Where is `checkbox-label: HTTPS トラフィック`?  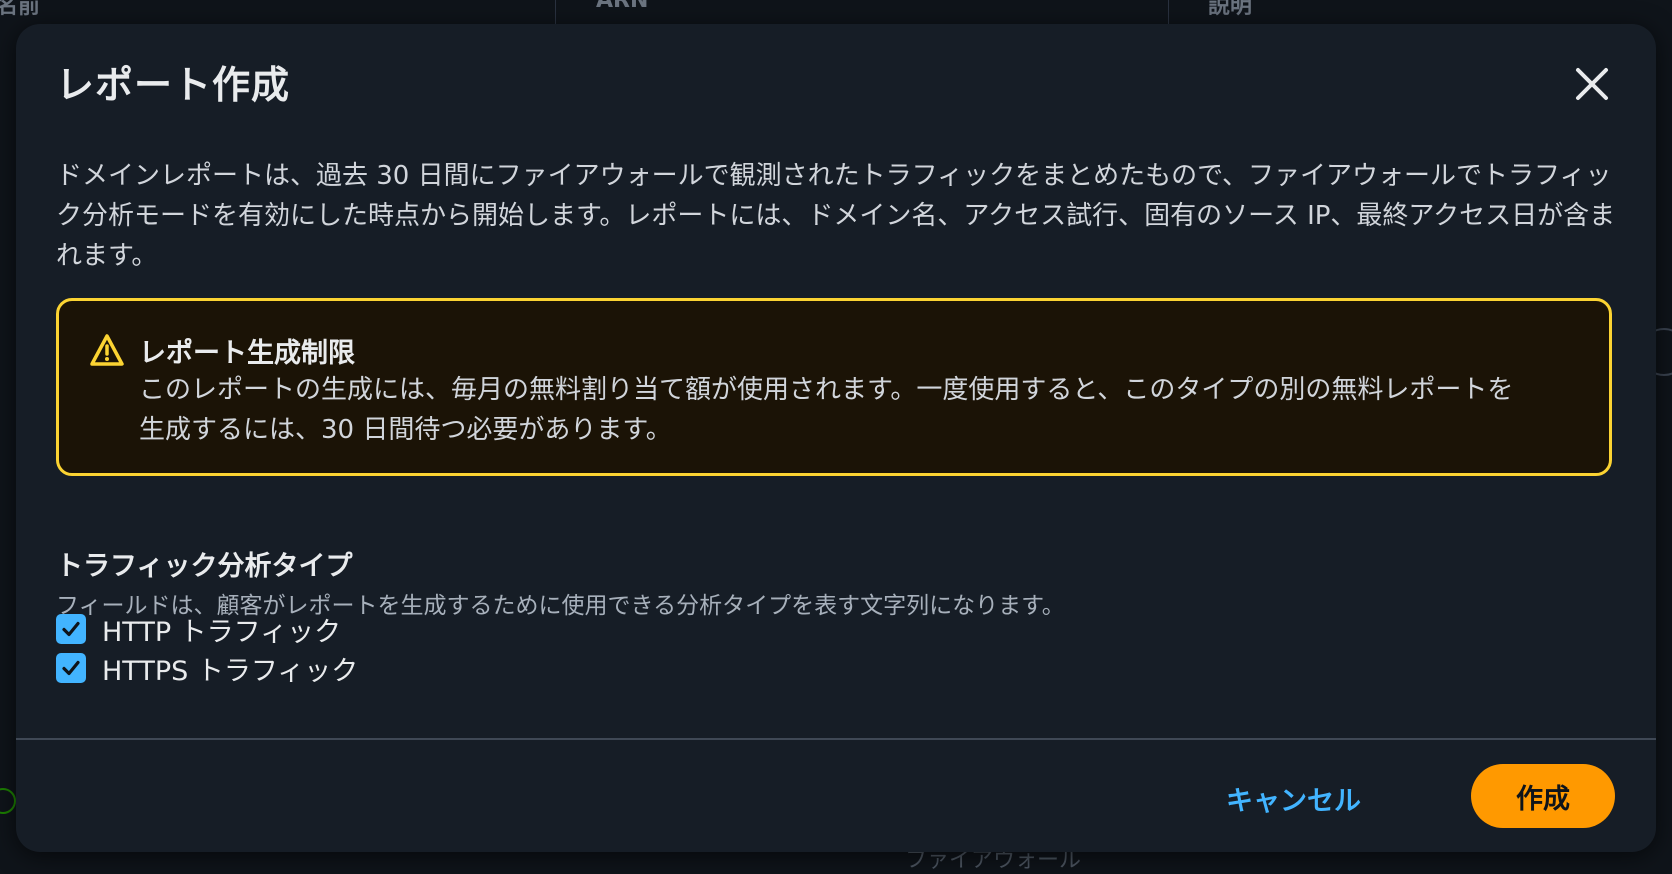 checkbox-label: HTTPS トラフィック is located at coordinates (230, 671).